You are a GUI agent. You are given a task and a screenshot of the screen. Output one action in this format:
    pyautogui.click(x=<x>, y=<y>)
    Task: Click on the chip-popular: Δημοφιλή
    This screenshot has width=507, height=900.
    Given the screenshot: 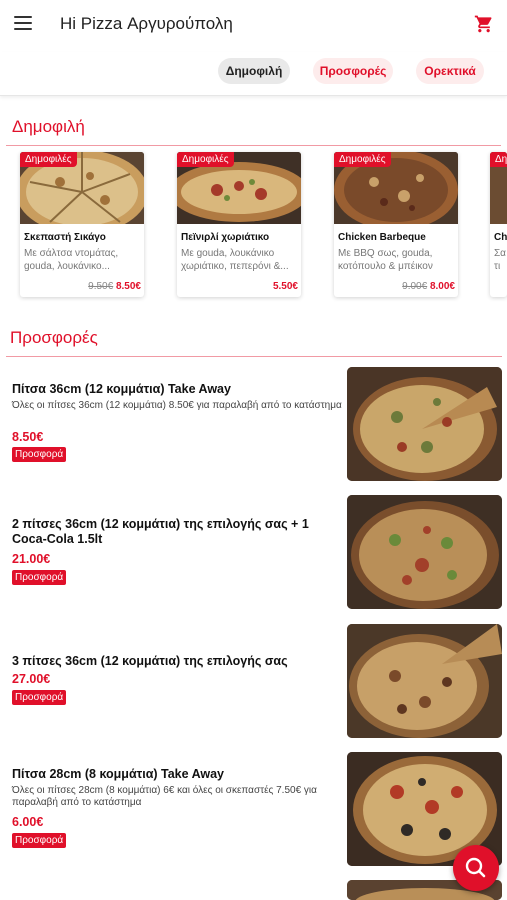 What is the action you would take?
    pyautogui.click(x=254, y=71)
    